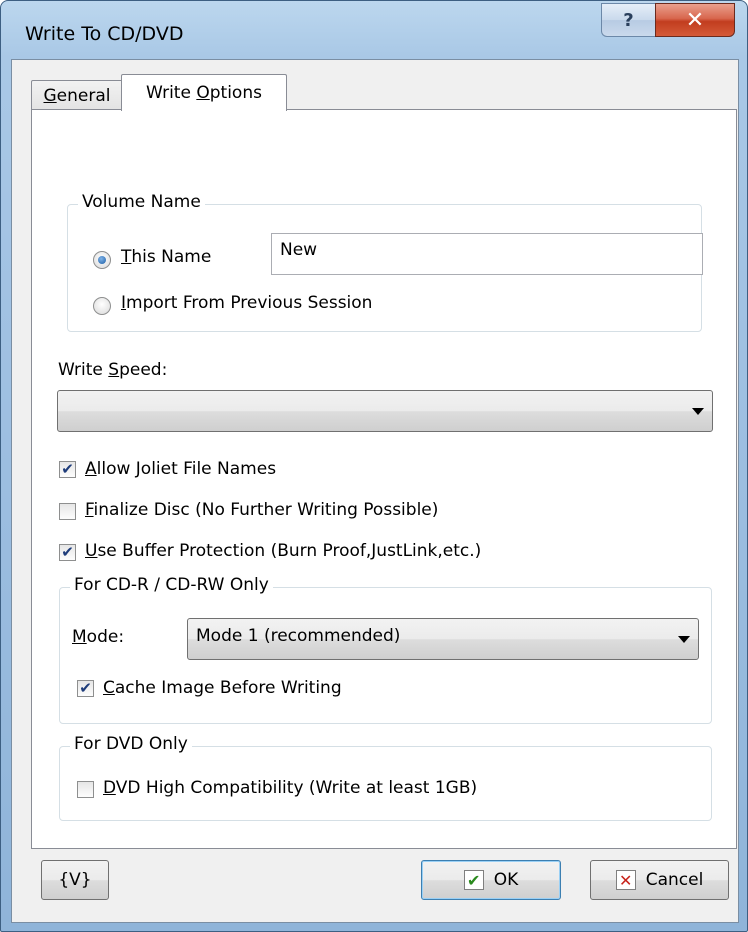  Describe the element at coordinates (491, 880) in the screenshot. I see `ok-button: ✔ OK` at that location.